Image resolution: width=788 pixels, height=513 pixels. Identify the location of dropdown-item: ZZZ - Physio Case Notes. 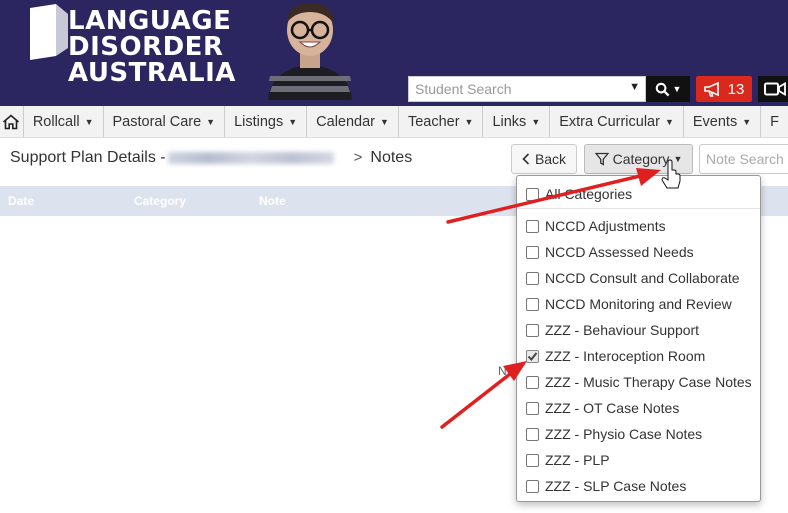
(614, 434).